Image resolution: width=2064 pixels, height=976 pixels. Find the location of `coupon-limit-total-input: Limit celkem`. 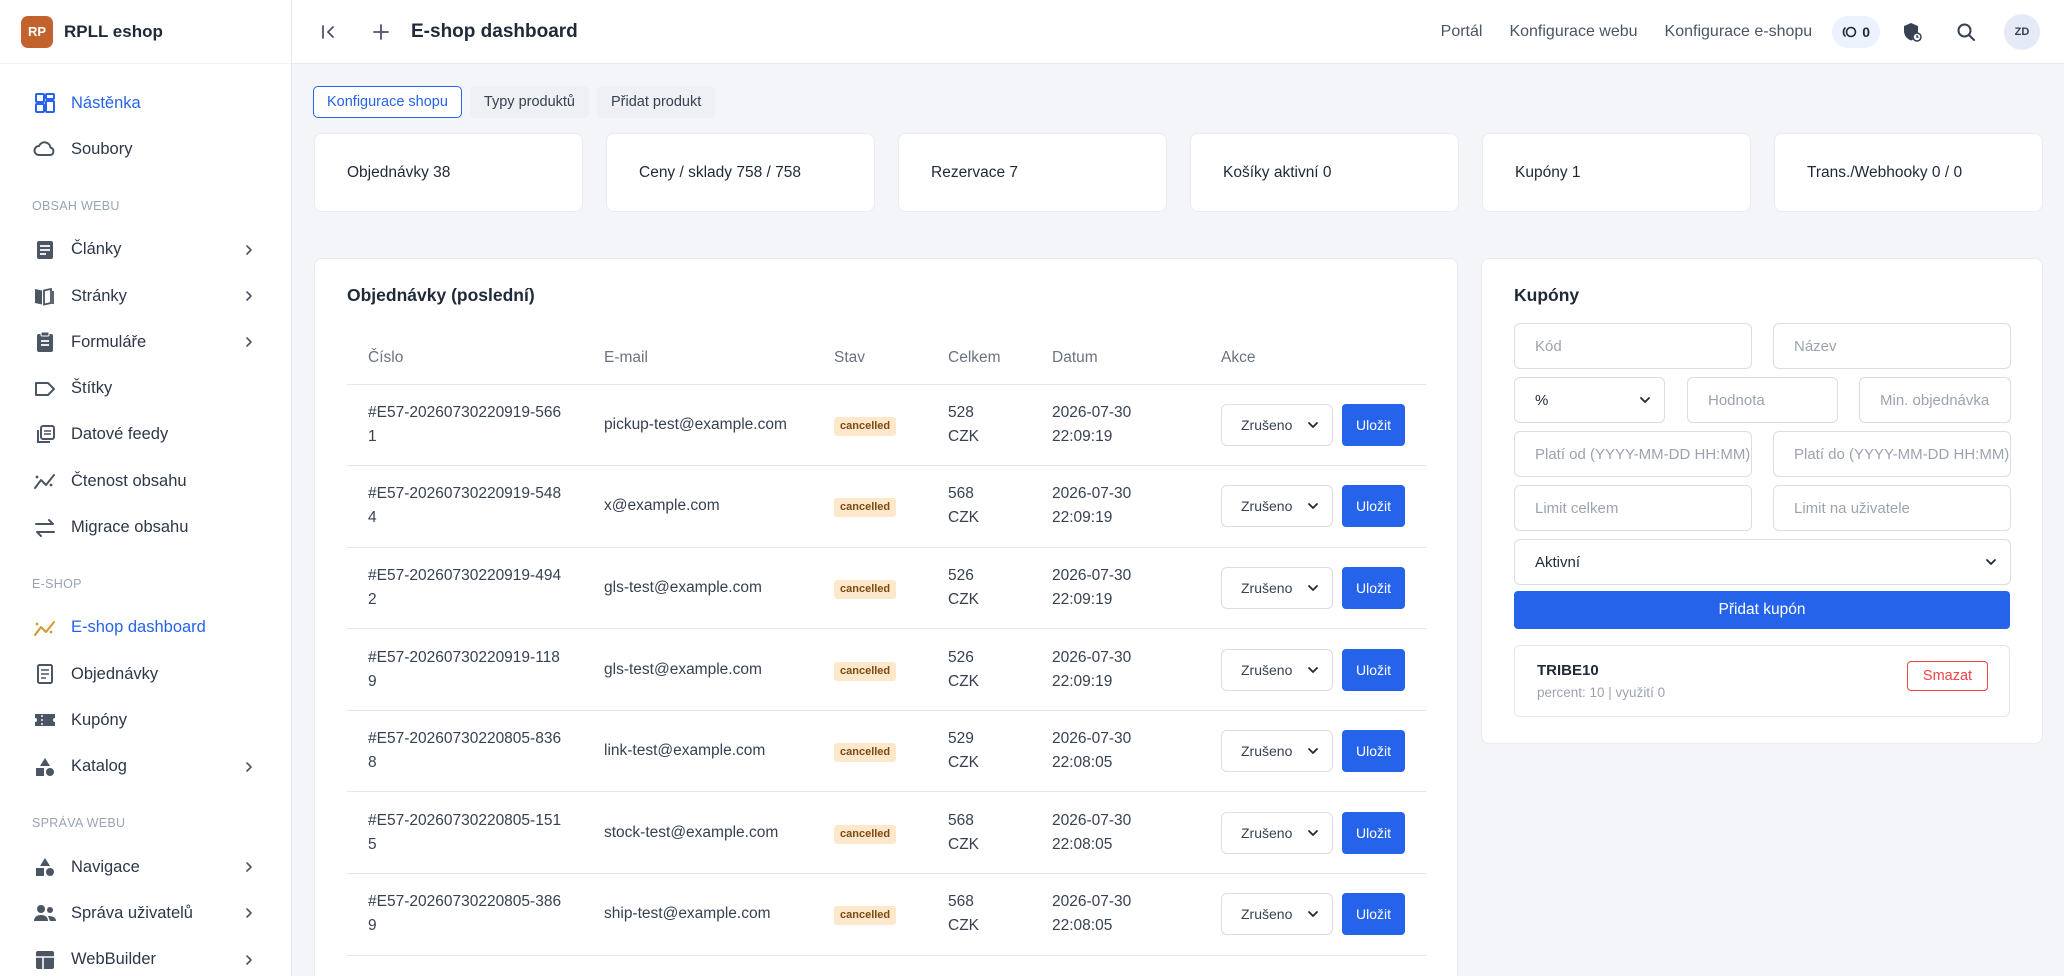

coupon-limit-total-input: Limit celkem is located at coordinates (1633, 508).